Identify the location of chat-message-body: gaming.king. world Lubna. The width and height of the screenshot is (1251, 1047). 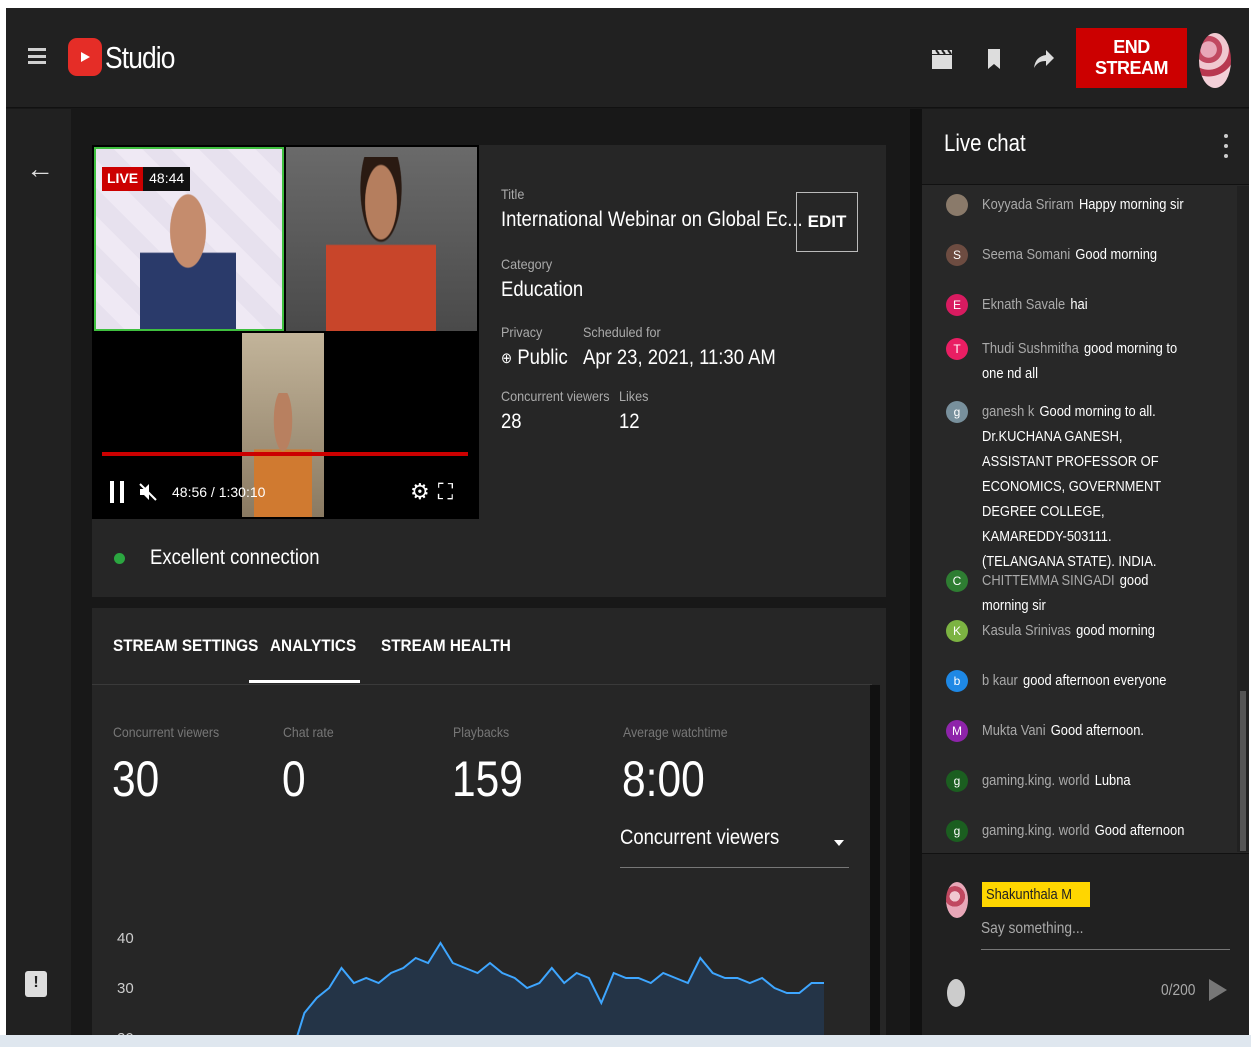
(1087, 780).